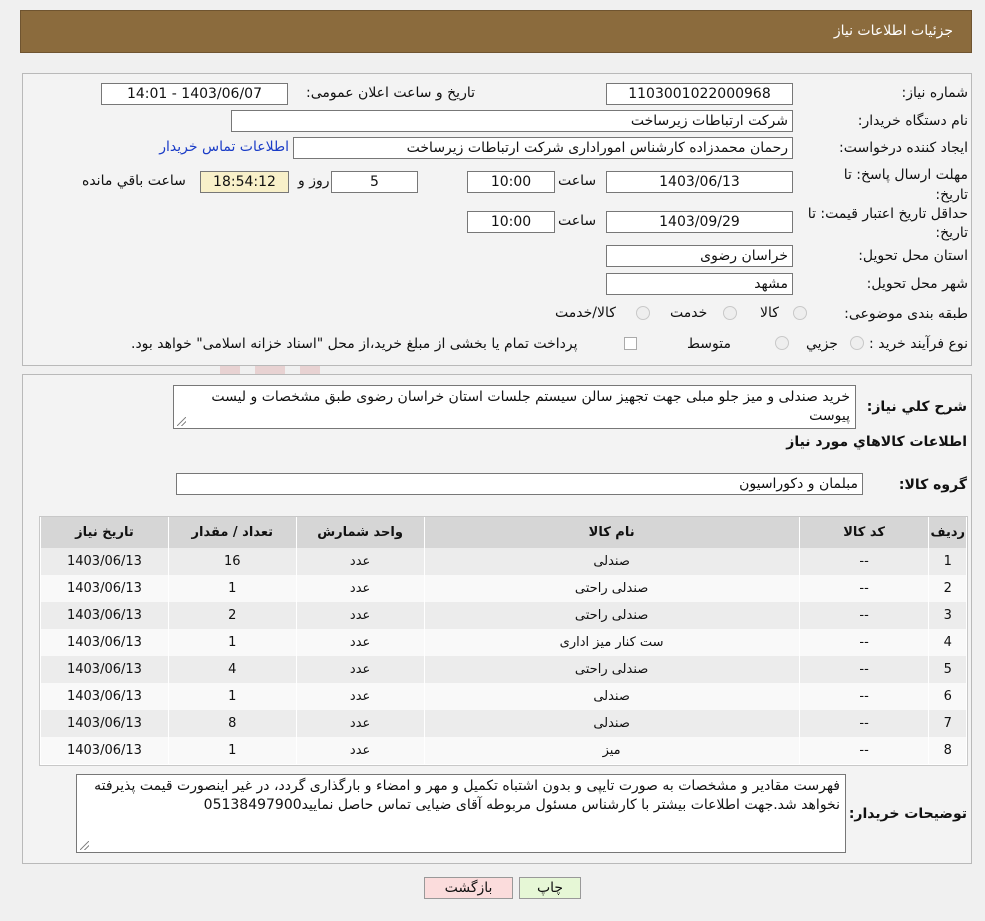 Image resolution: width=985 pixels, height=921 pixels. Describe the element at coordinates (903, 148) in the screenshot. I see `creator-label: ایجاد کننده درخواست:` at that location.